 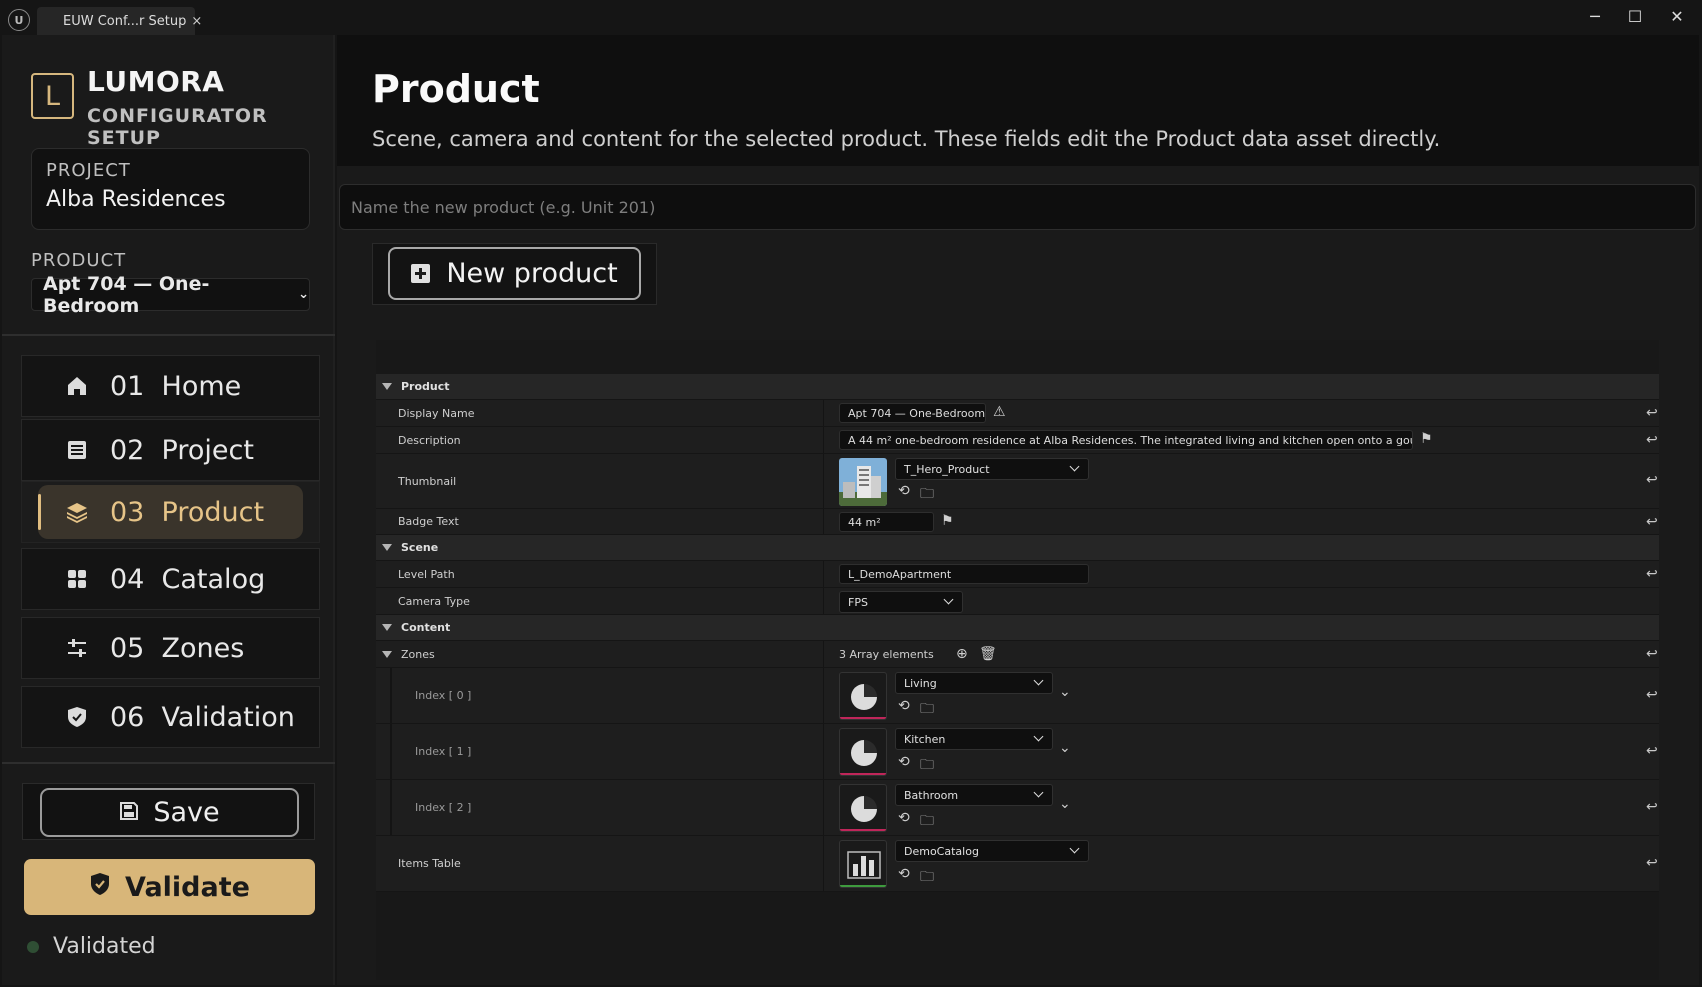 I want to click on editor-tab: EUW Conf...r Setup ×, so click(x=119, y=21).